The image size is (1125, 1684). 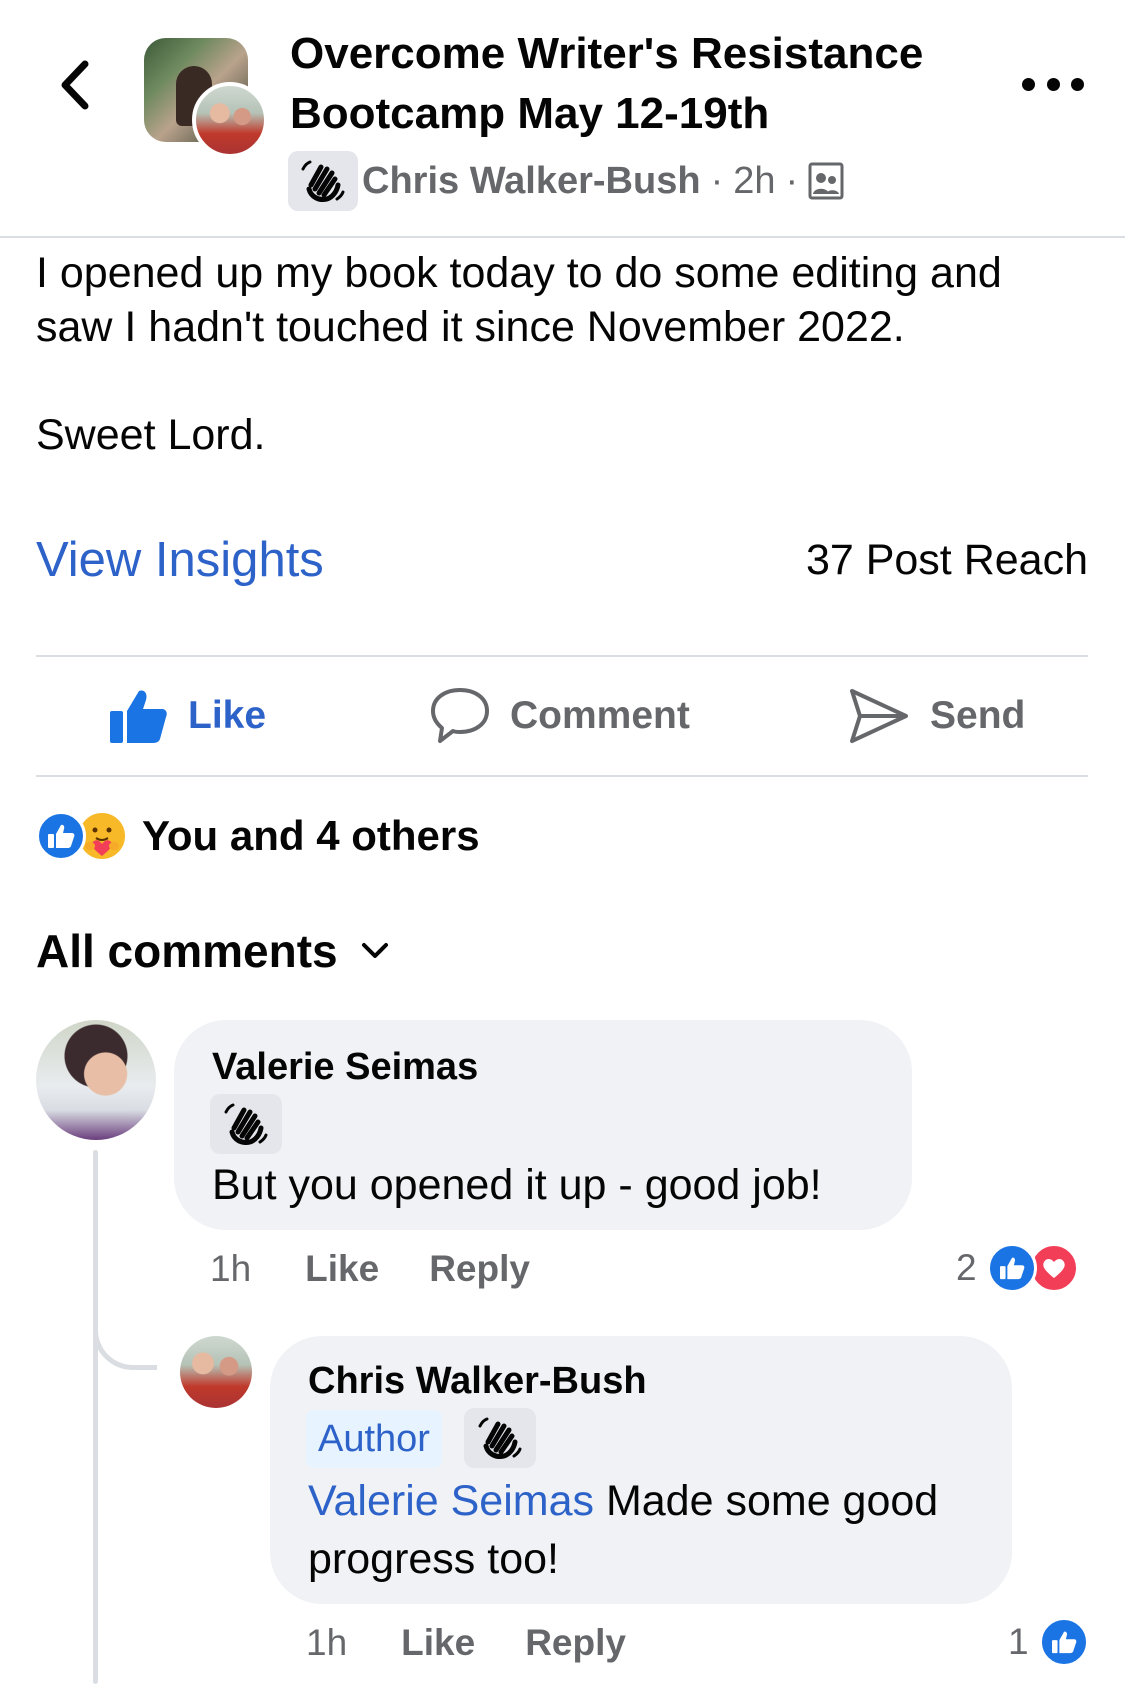 I want to click on comment-like-button: Like, so click(x=342, y=1269).